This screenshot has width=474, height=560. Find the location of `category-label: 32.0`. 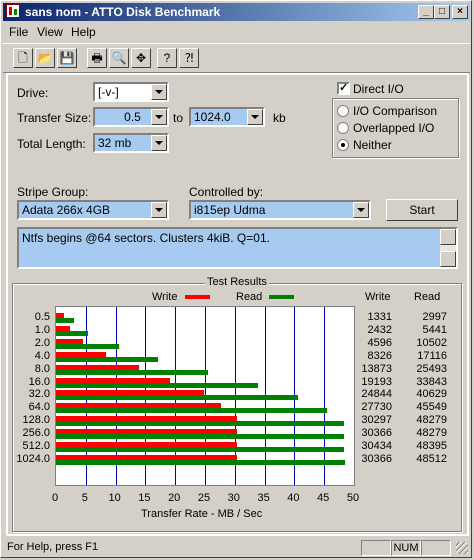

category-label: 32.0 is located at coordinates (39, 394).